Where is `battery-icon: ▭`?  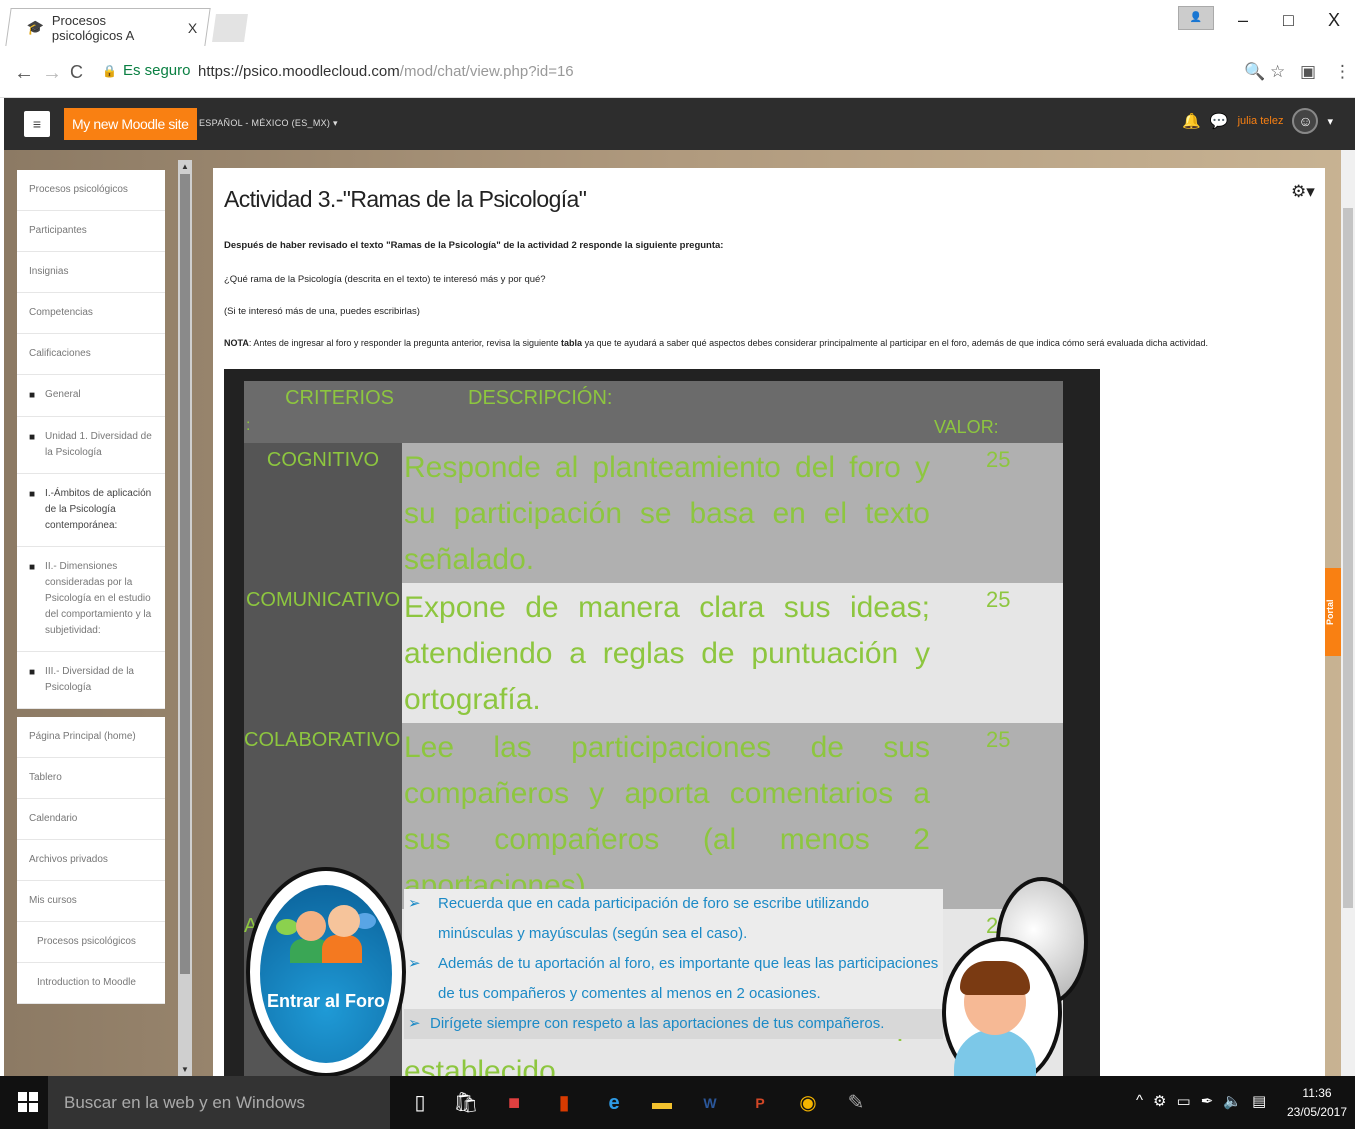
battery-icon: ▭ is located at coordinates (1184, 1101).